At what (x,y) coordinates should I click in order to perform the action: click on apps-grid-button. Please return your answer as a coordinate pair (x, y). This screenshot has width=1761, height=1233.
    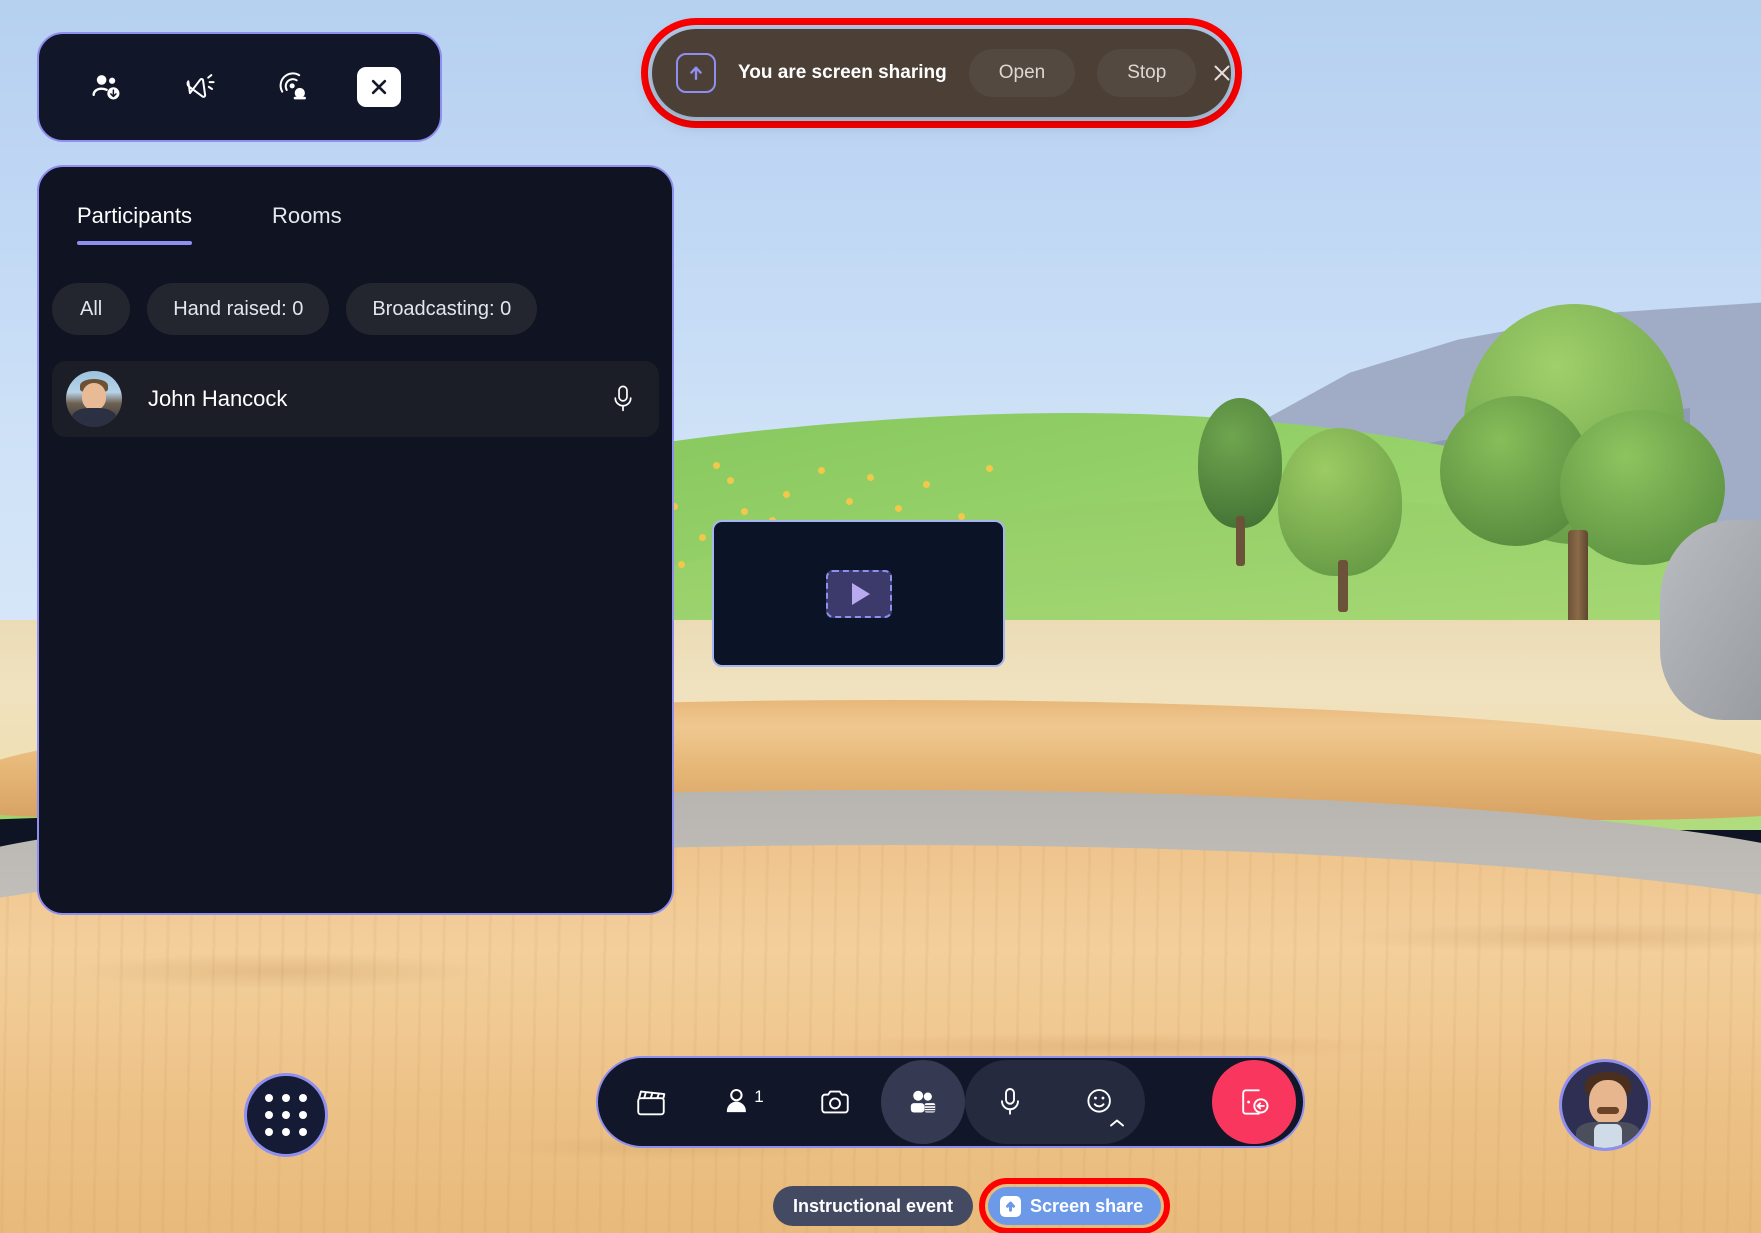
    Looking at the image, I should click on (286, 1115).